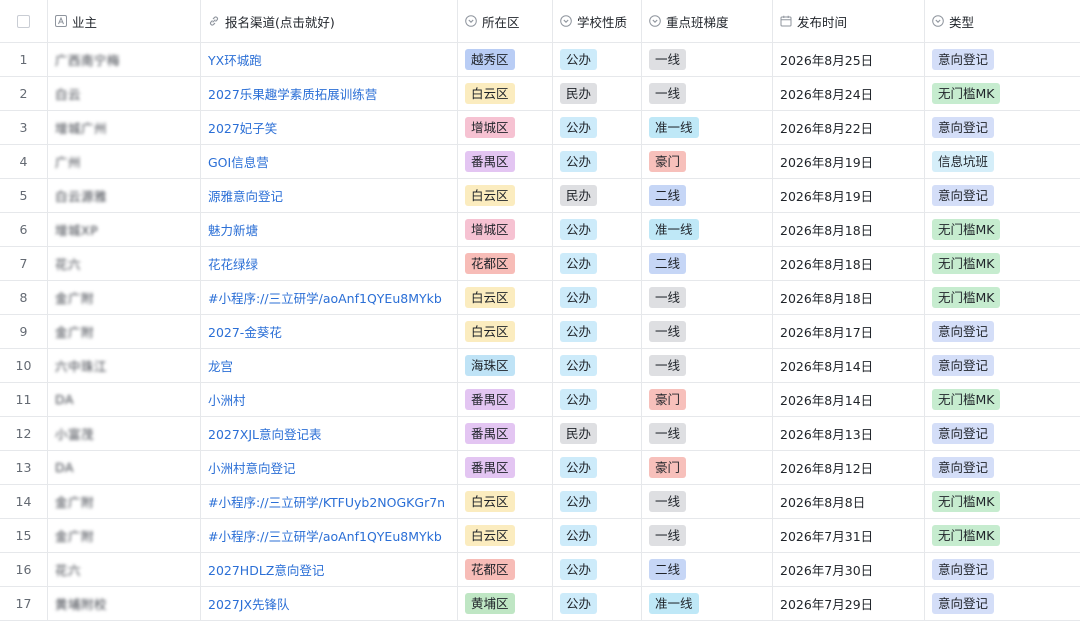 The height and width of the screenshot is (626, 1080). What do you see at coordinates (24, 59) in the screenshot?
I see `row-index-cell: 1` at bounding box center [24, 59].